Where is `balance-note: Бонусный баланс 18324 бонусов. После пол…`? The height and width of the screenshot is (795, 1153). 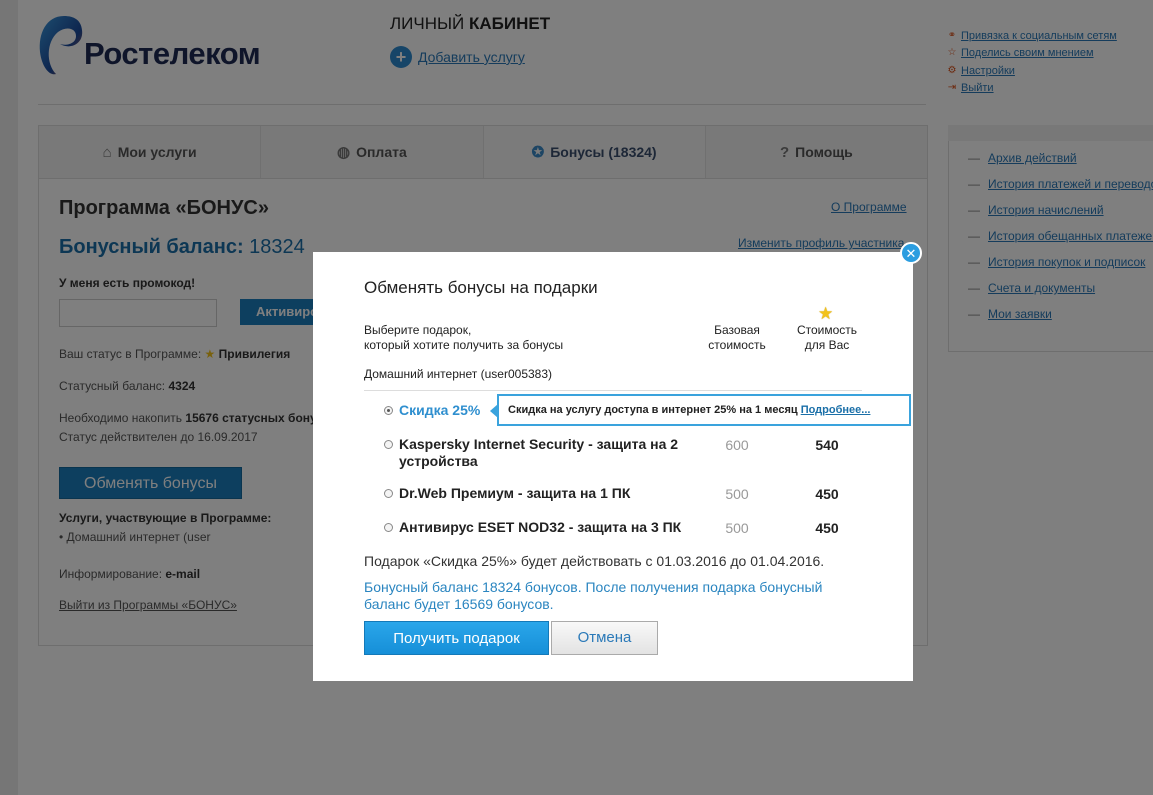
balance-note: Бонусный баланс 18324 бонусов. После пол… is located at coordinates (593, 595).